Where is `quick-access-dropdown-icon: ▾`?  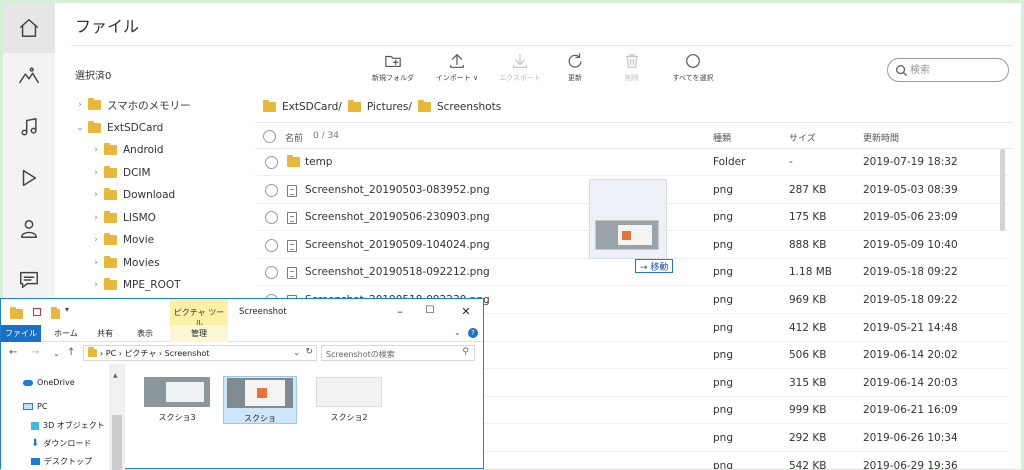
quick-access-dropdown-icon: ▾ is located at coordinates (67, 309).